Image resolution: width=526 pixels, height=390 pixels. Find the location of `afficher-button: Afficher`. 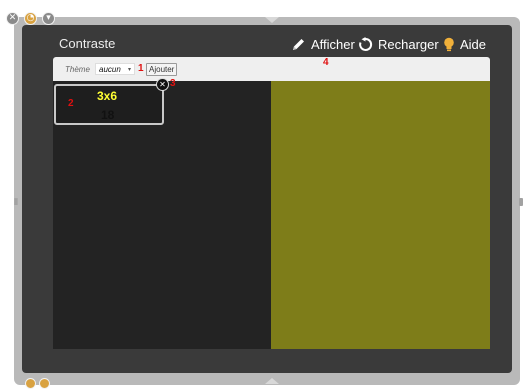

afficher-button: Afficher is located at coordinates (323, 44).